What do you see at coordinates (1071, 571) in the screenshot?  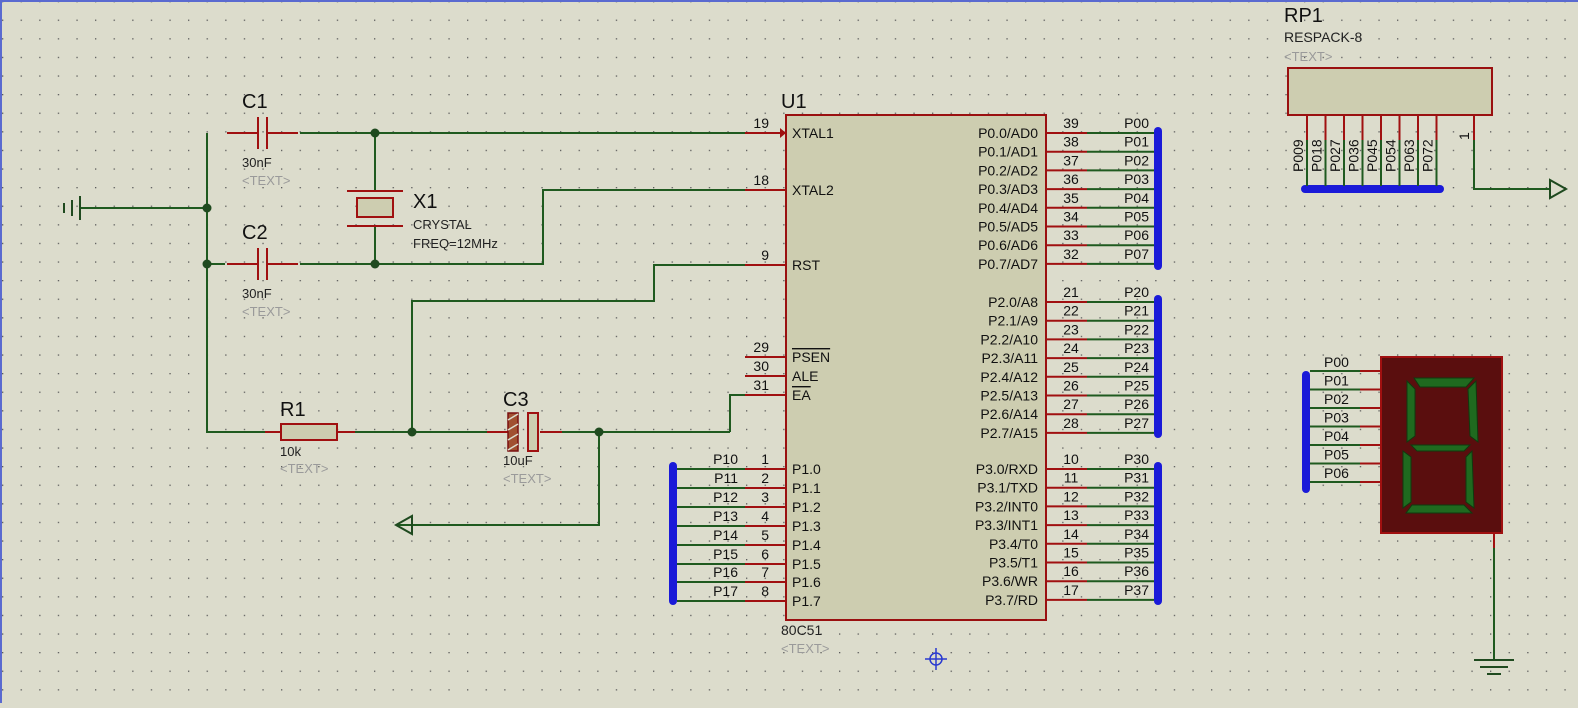 I see `pin-number: 16` at bounding box center [1071, 571].